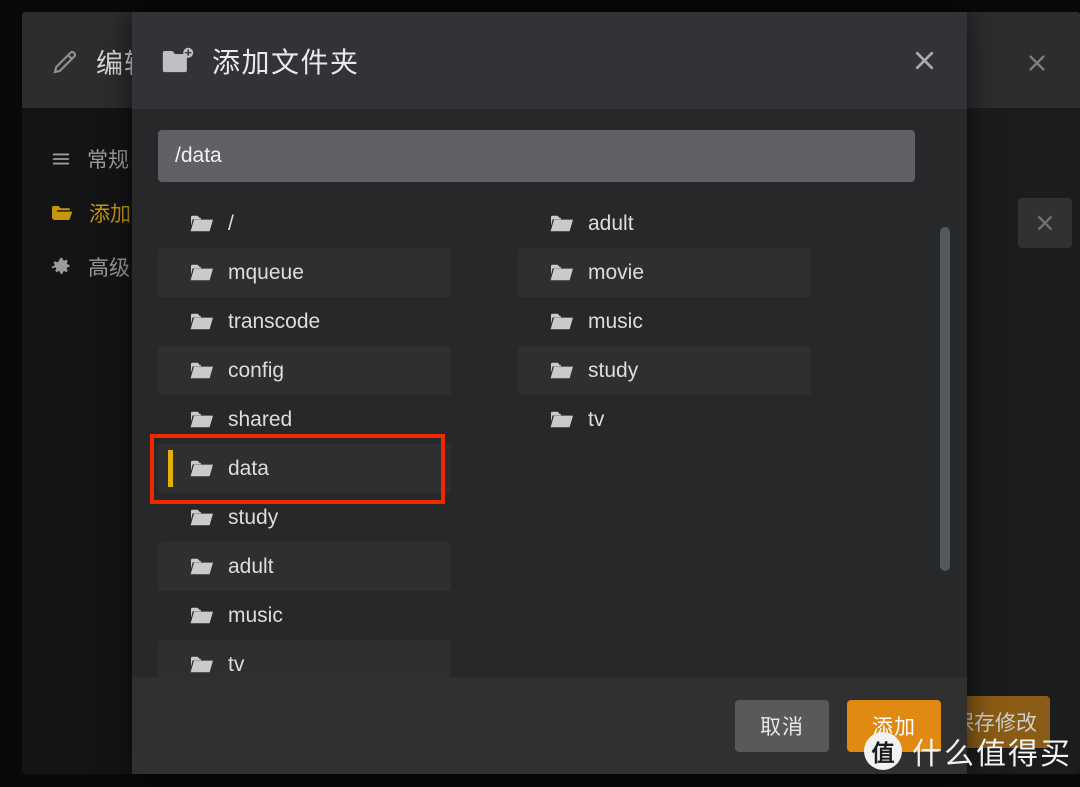 The width and height of the screenshot is (1080, 787). I want to click on folder-plus-icon, so click(178, 61).